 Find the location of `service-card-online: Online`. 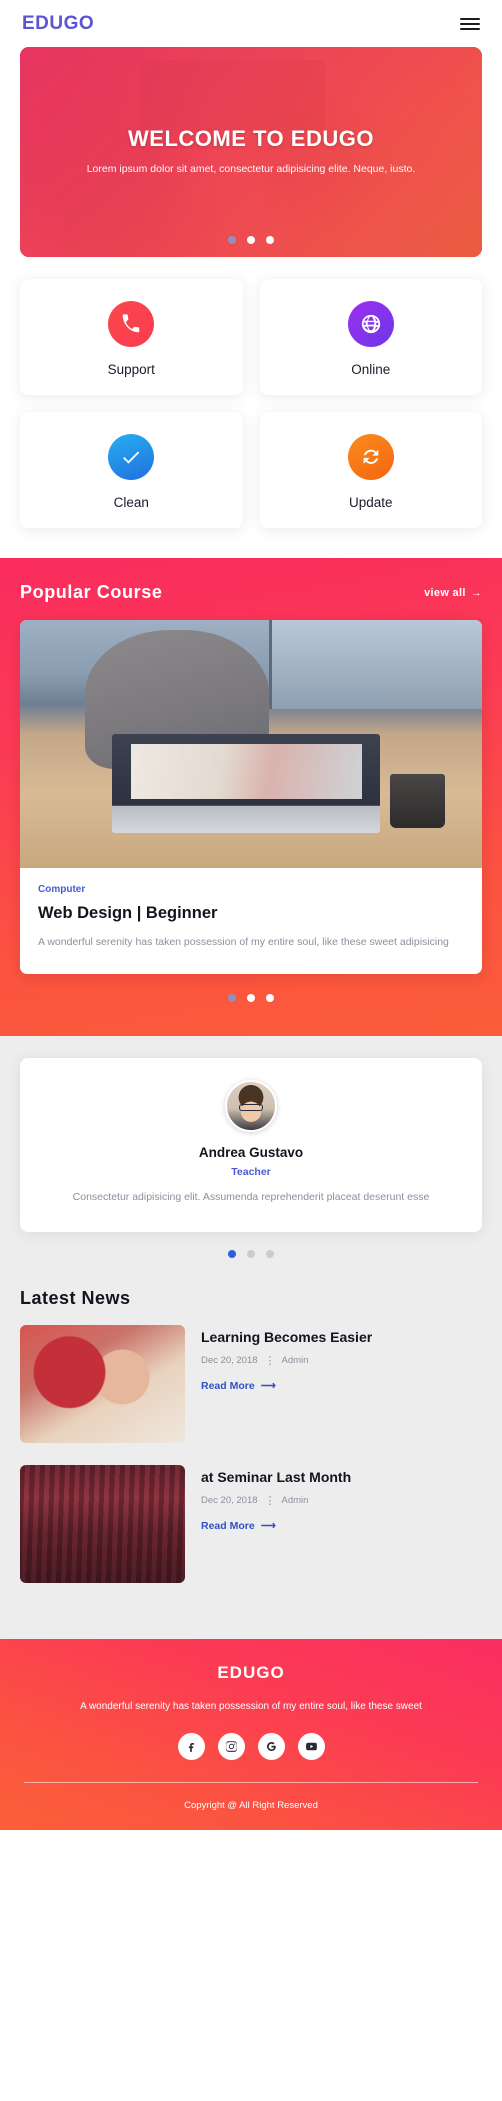

service-card-online: Online is located at coordinates (370, 337).